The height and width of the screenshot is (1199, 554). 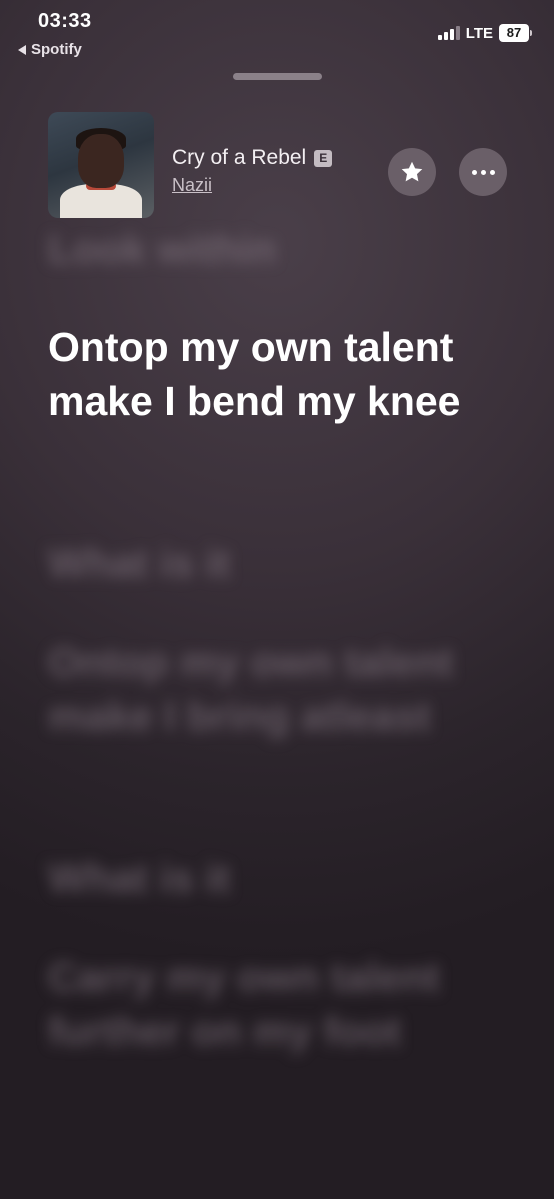 I want to click on title-row: Cry of a Rebel E, so click(x=252, y=158).